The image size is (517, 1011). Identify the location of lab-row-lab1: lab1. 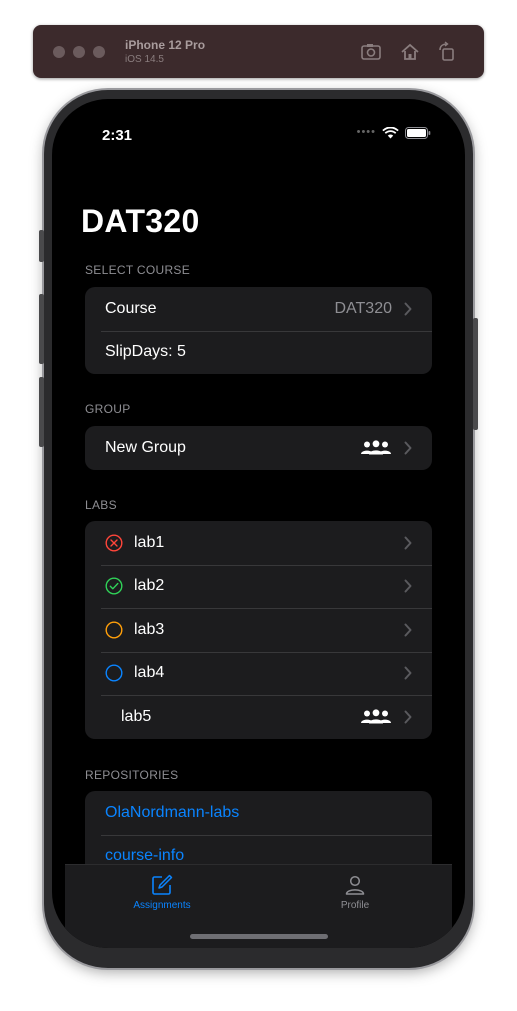
(258, 543).